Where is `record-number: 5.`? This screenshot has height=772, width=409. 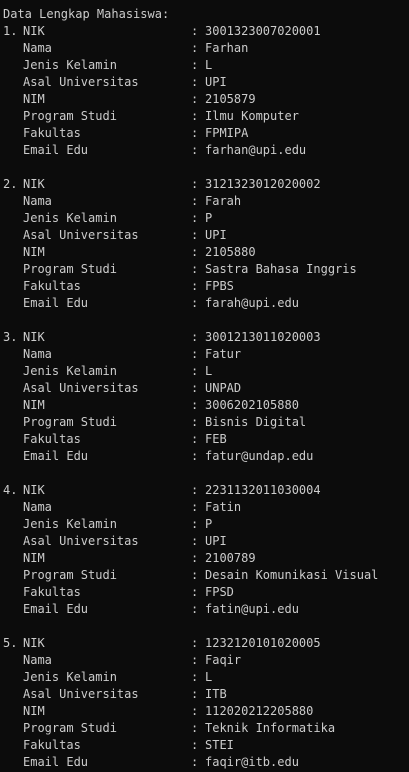 record-number: 5. is located at coordinates (10, 643).